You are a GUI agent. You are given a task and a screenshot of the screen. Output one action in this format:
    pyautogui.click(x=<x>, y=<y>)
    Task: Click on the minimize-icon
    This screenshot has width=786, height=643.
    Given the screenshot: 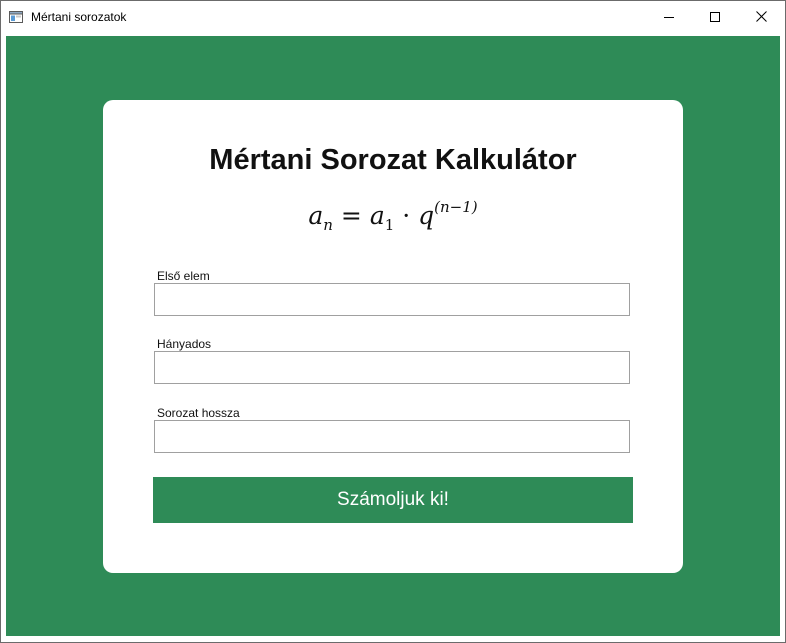 What is the action you would take?
    pyautogui.click(x=669, y=17)
    